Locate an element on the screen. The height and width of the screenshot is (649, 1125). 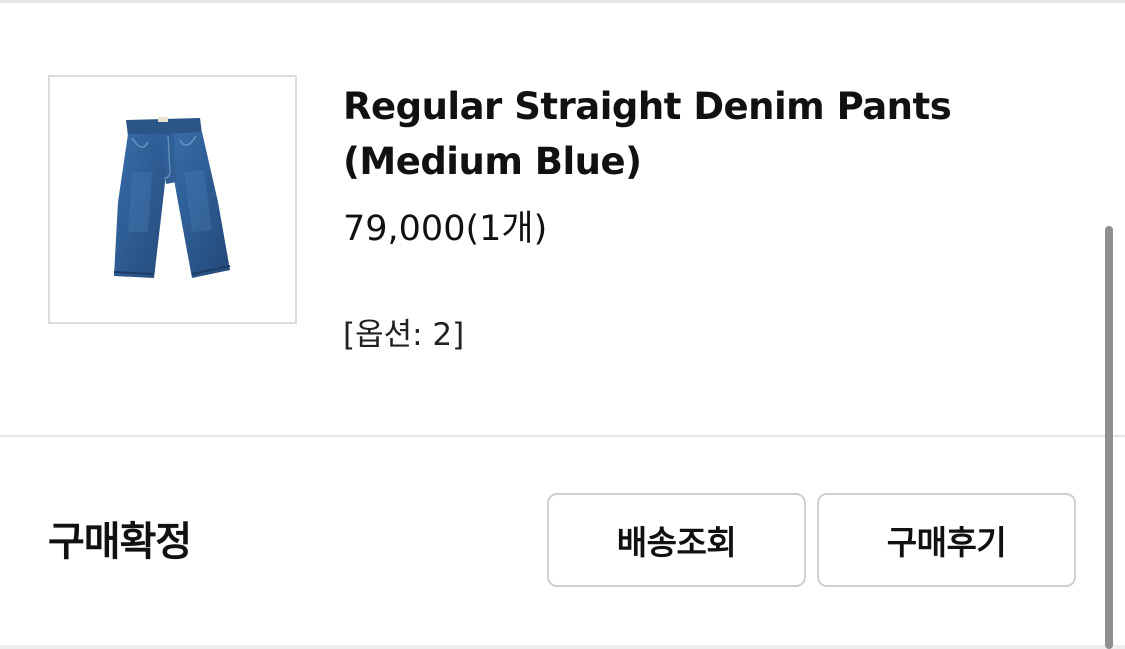
scrollbar is located at coordinates (1109, 437).